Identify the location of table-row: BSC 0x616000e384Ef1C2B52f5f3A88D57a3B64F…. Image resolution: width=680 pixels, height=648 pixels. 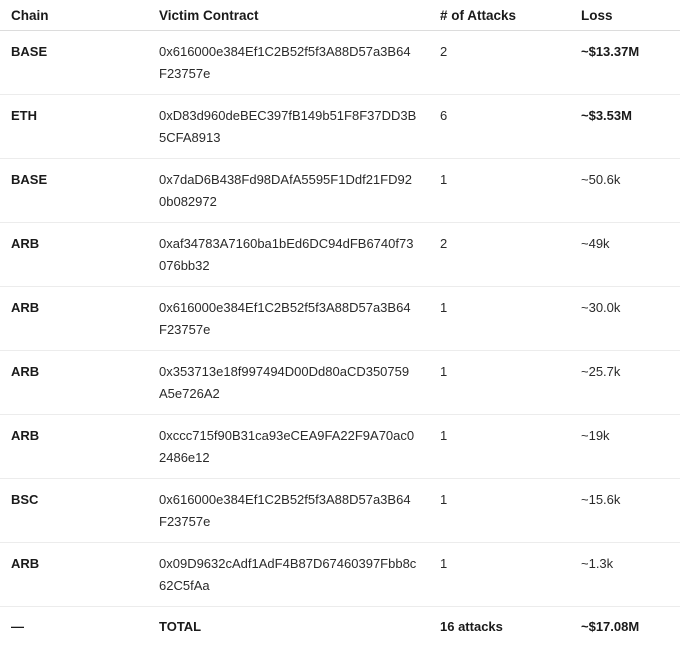
(340, 510).